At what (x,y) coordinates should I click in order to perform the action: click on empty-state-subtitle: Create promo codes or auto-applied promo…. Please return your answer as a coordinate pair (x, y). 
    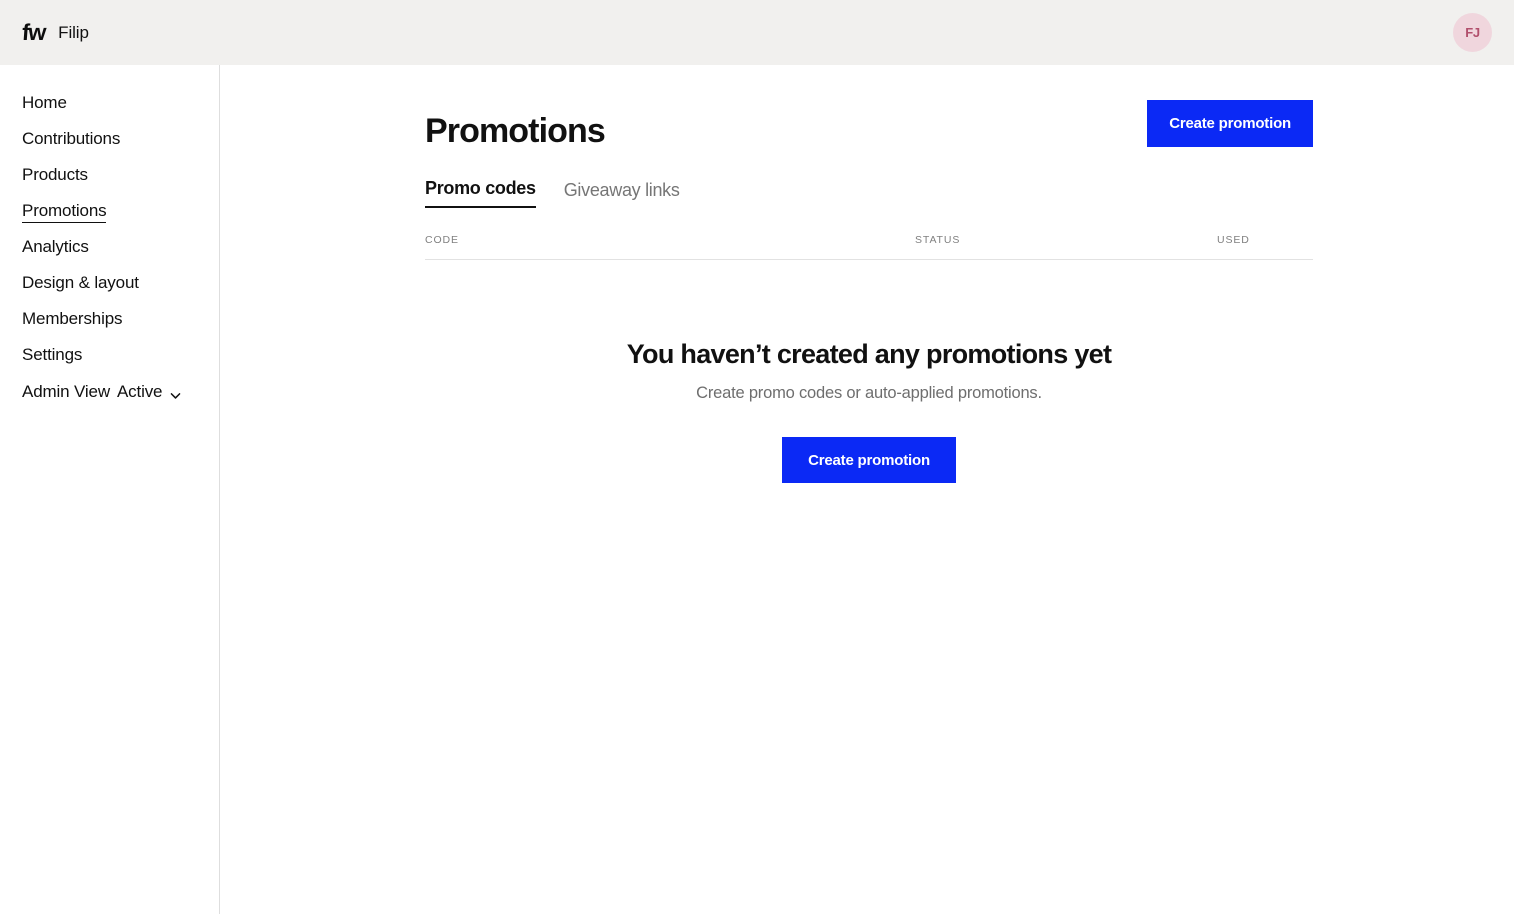
    Looking at the image, I should click on (869, 393).